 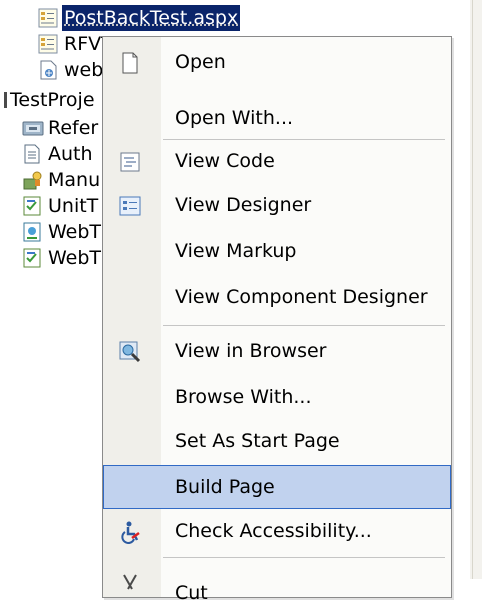 What do you see at coordinates (236, 251) in the screenshot?
I see `menu-item-label: View Markup` at bounding box center [236, 251].